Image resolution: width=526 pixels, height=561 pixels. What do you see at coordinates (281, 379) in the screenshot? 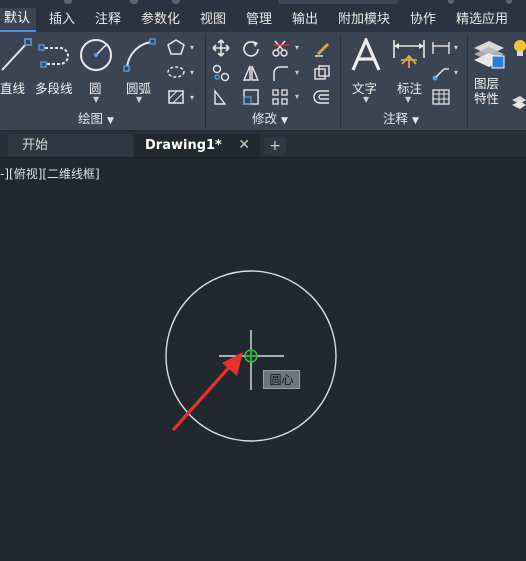
I see `osnap-tooltip: 圆心` at bounding box center [281, 379].